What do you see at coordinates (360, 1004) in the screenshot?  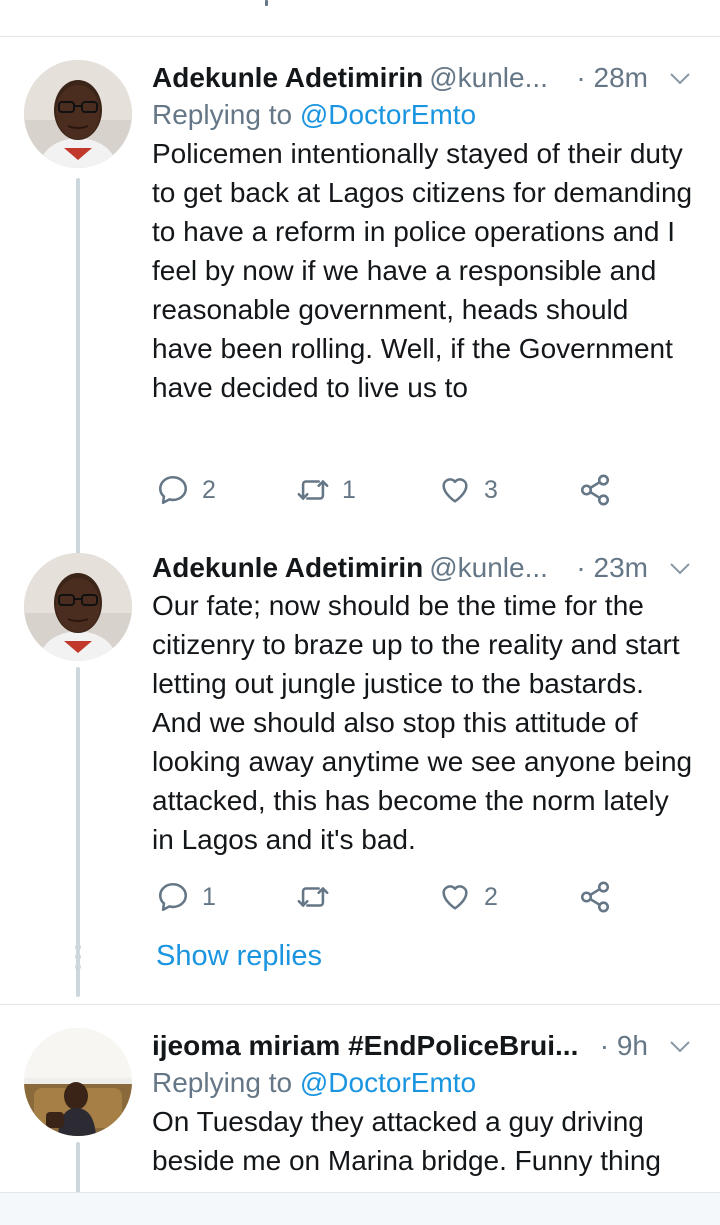 I see `divider` at bounding box center [360, 1004].